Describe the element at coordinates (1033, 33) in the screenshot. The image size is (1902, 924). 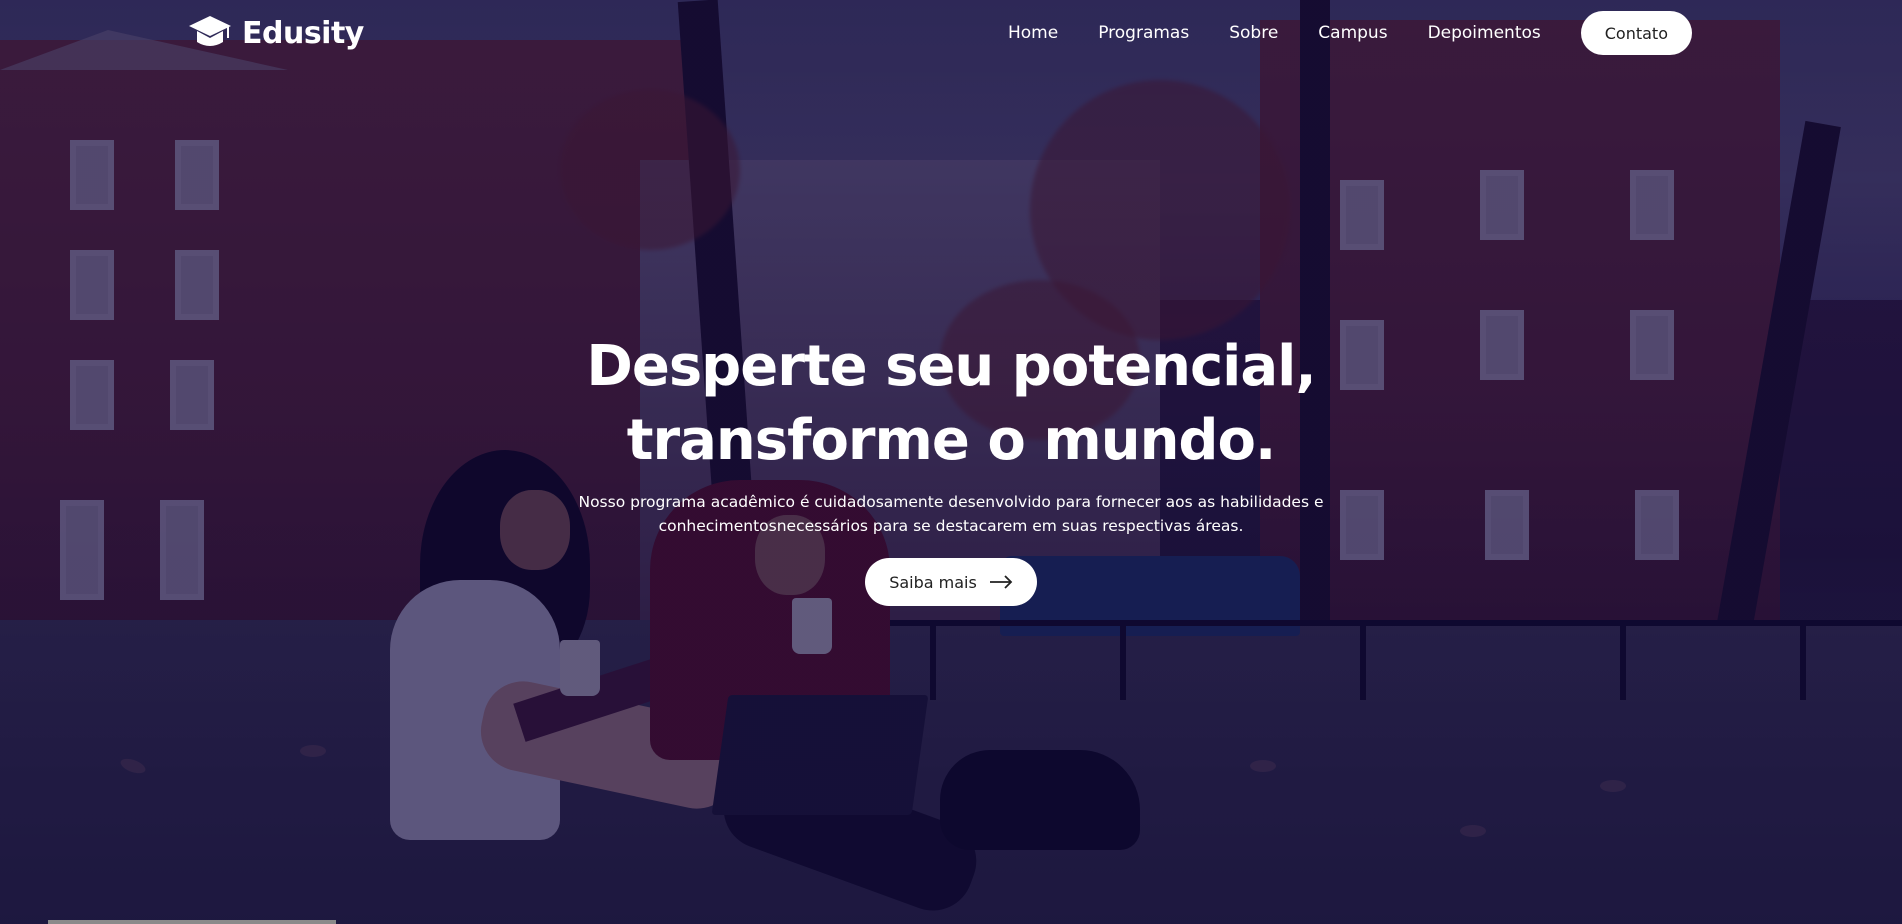
I see `nav-link-home: Home` at that location.